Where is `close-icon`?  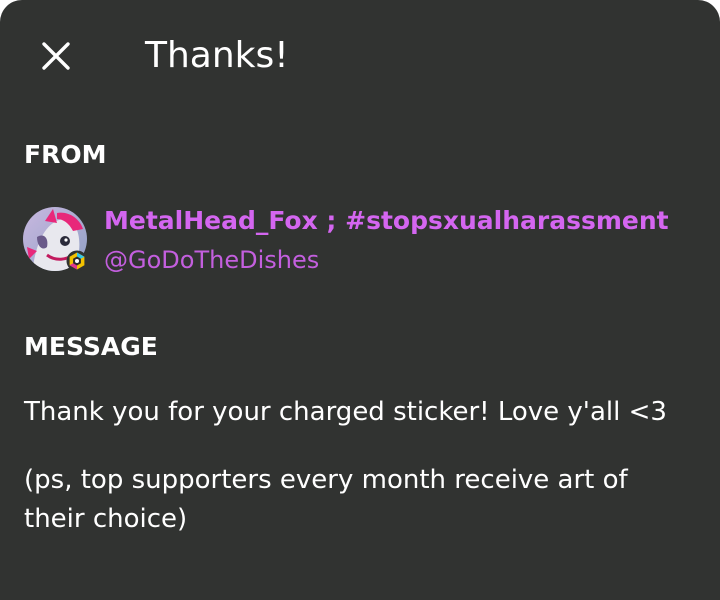
close-icon is located at coordinates (56, 56).